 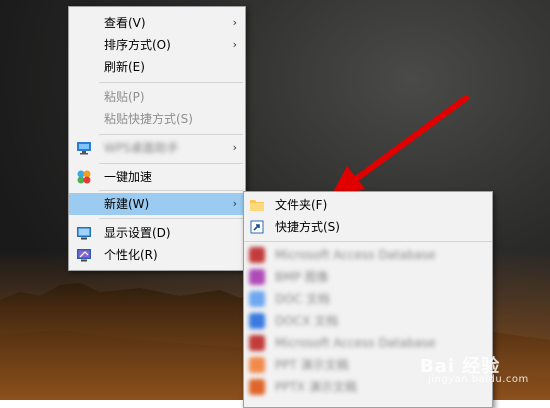 I want to click on menu-item-display-settings: 显示设置(D), so click(x=157, y=233).